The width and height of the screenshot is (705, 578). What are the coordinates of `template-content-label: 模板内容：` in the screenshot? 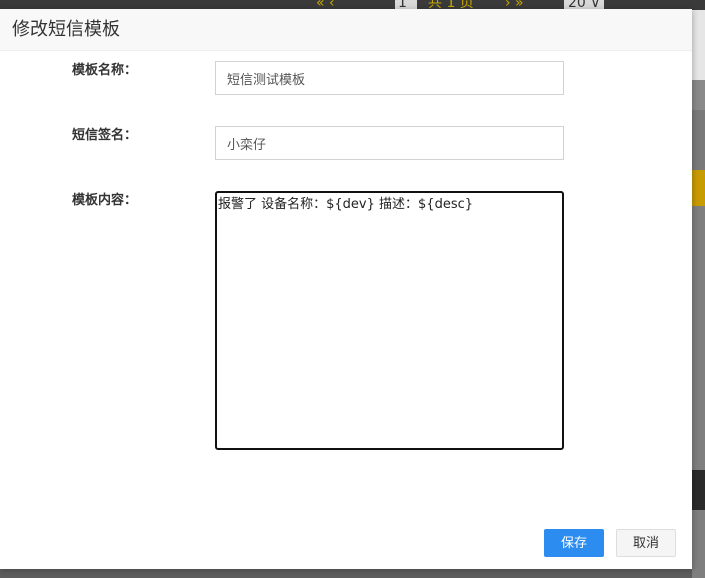 It's located at (105, 200).